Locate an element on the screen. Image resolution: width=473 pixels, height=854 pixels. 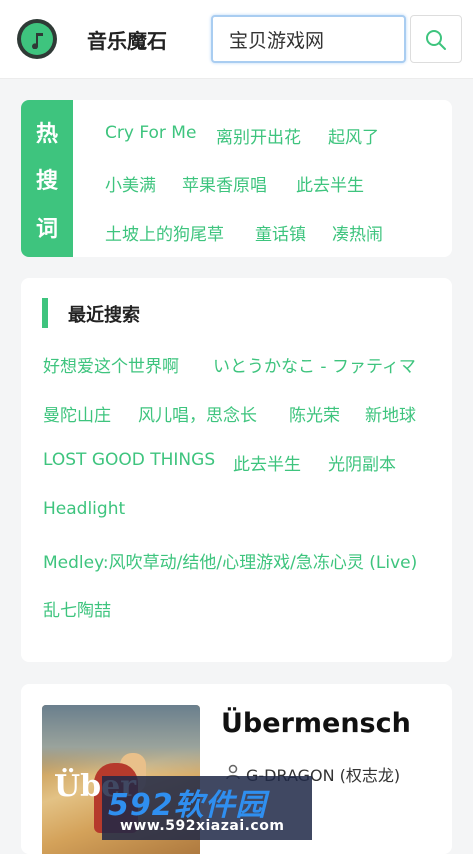
song-title: Übermensch is located at coordinates (316, 723).